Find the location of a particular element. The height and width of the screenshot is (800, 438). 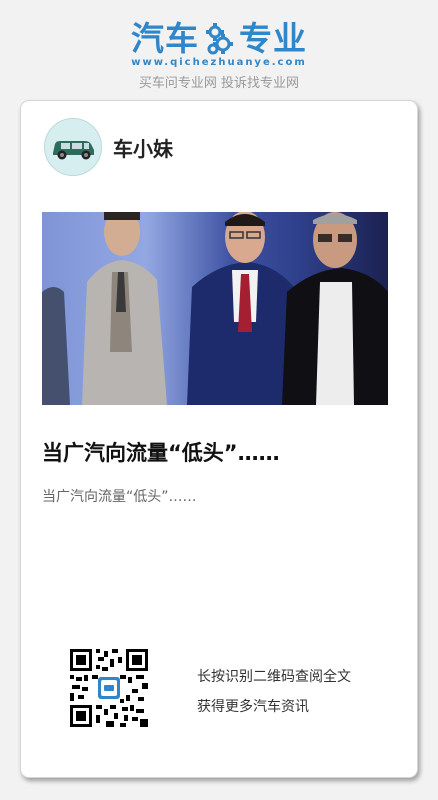

car-icon is located at coordinates (73, 147).